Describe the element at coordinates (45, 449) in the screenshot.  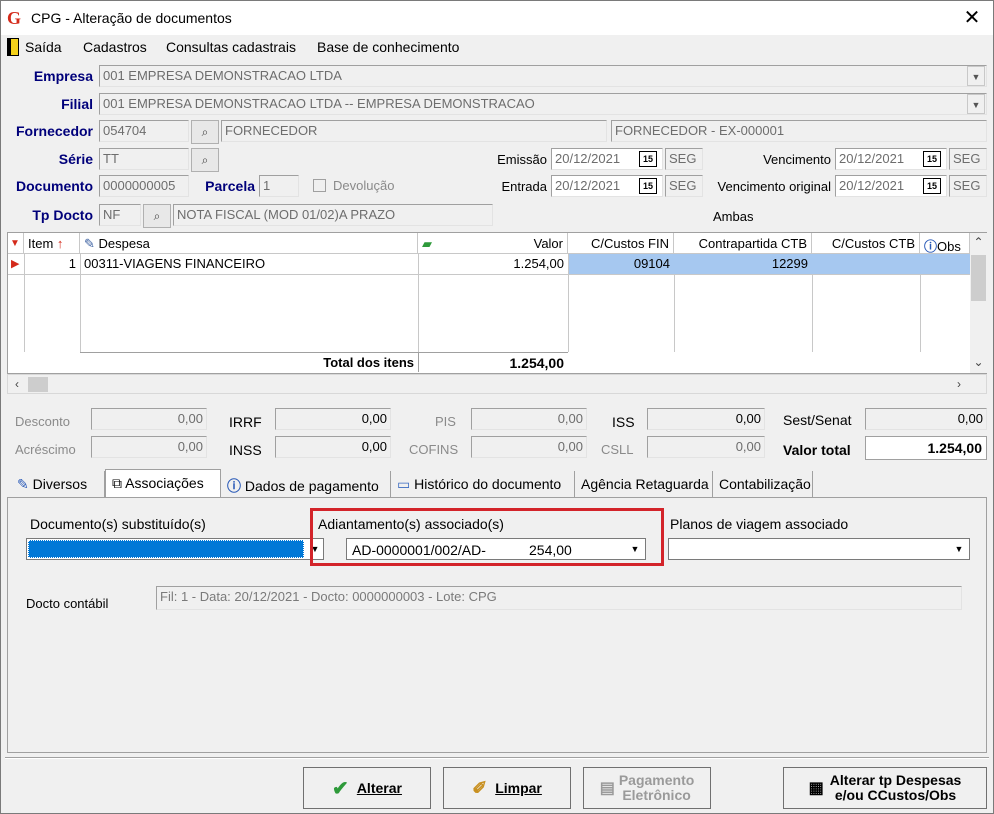
I see `acrescimo-label: Acréscimo` at that location.